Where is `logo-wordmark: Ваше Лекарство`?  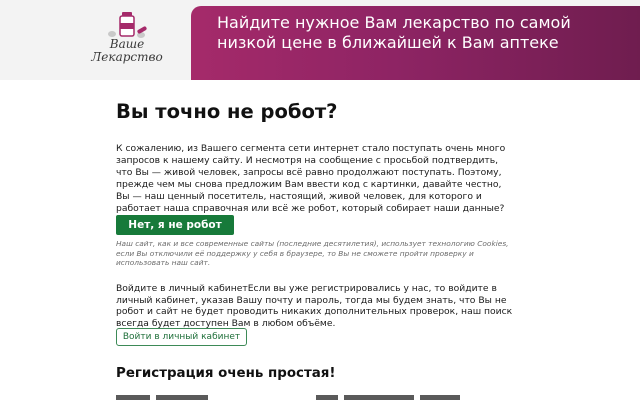 logo-wordmark: Ваше Лекарство is located at coordinates (127, 51).